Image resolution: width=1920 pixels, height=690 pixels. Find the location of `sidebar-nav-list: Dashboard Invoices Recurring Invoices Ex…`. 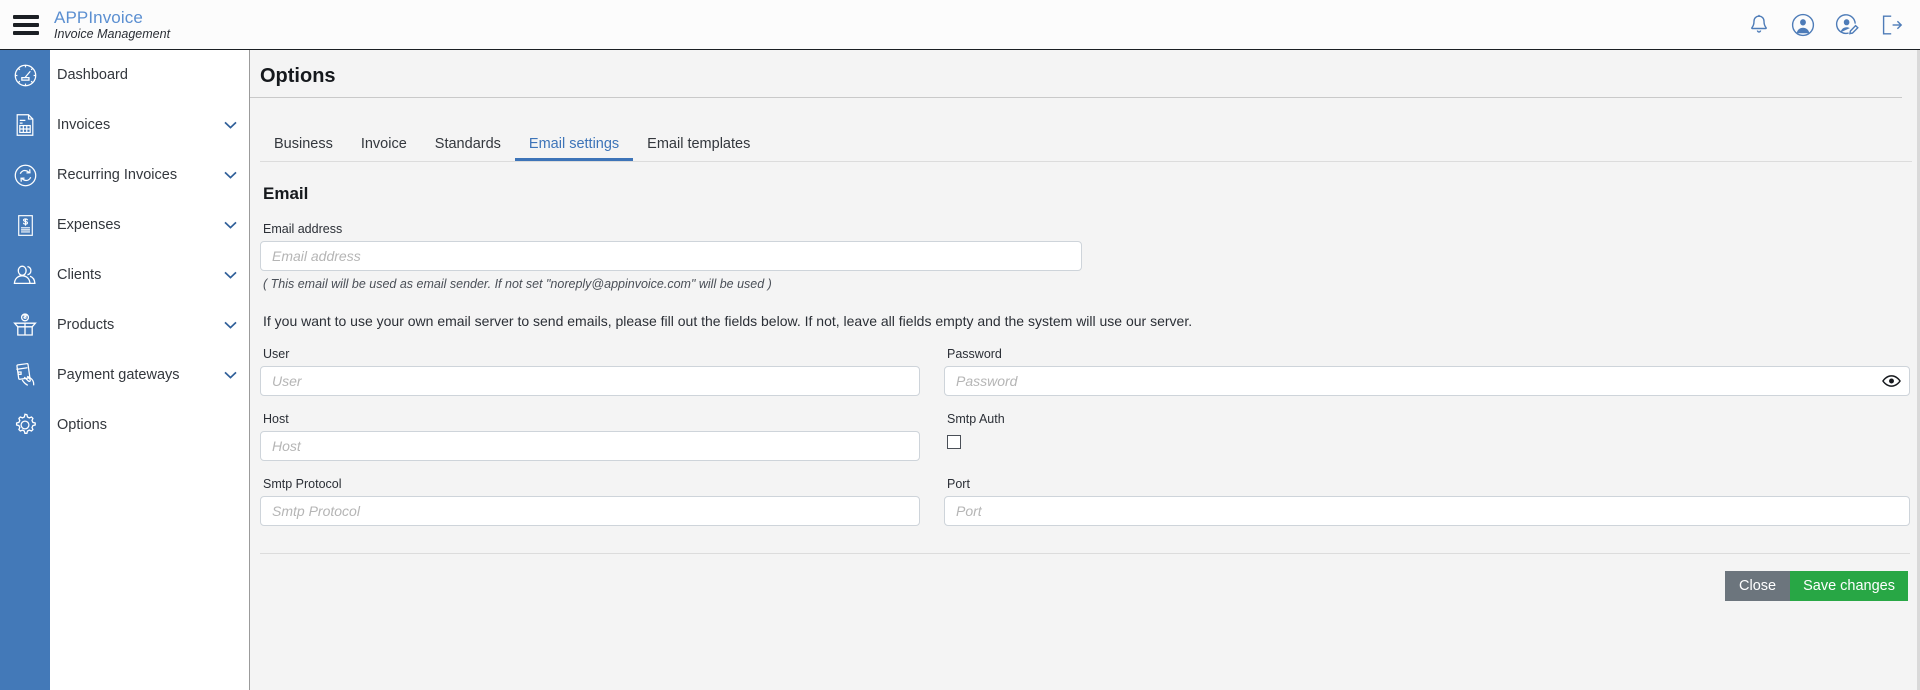

sidebar-nav-list: Dashboard Invoices Recurring Invoices Ex… is located at coordinates (131, 370).